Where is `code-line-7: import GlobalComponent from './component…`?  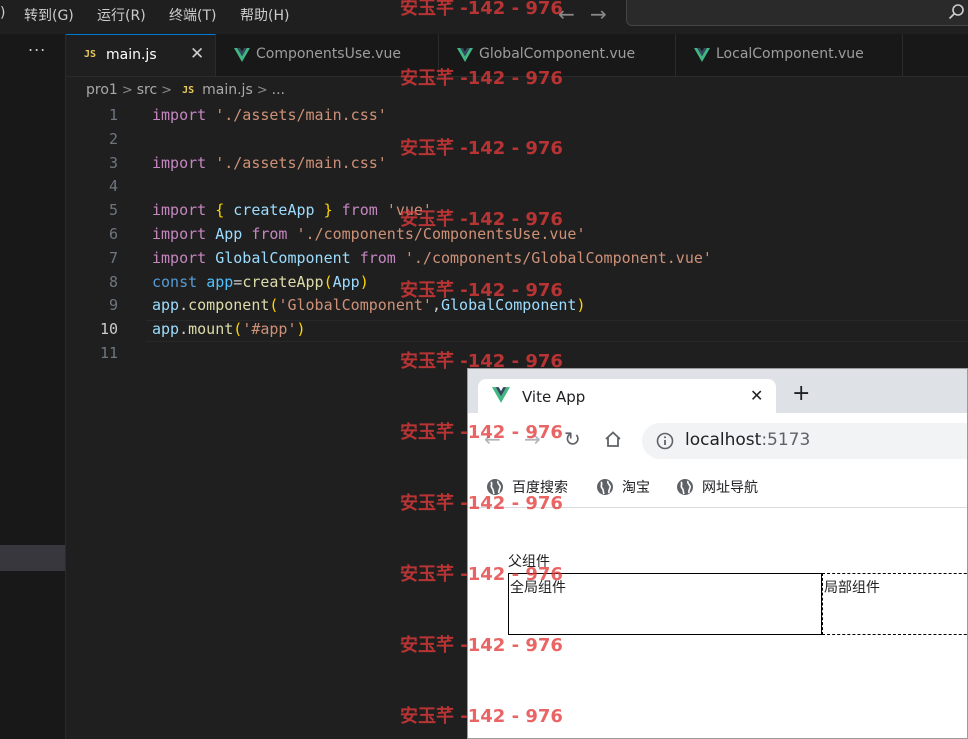
code-line-7: import GlobalComponent from './component… is located at coordinates (432, 258).